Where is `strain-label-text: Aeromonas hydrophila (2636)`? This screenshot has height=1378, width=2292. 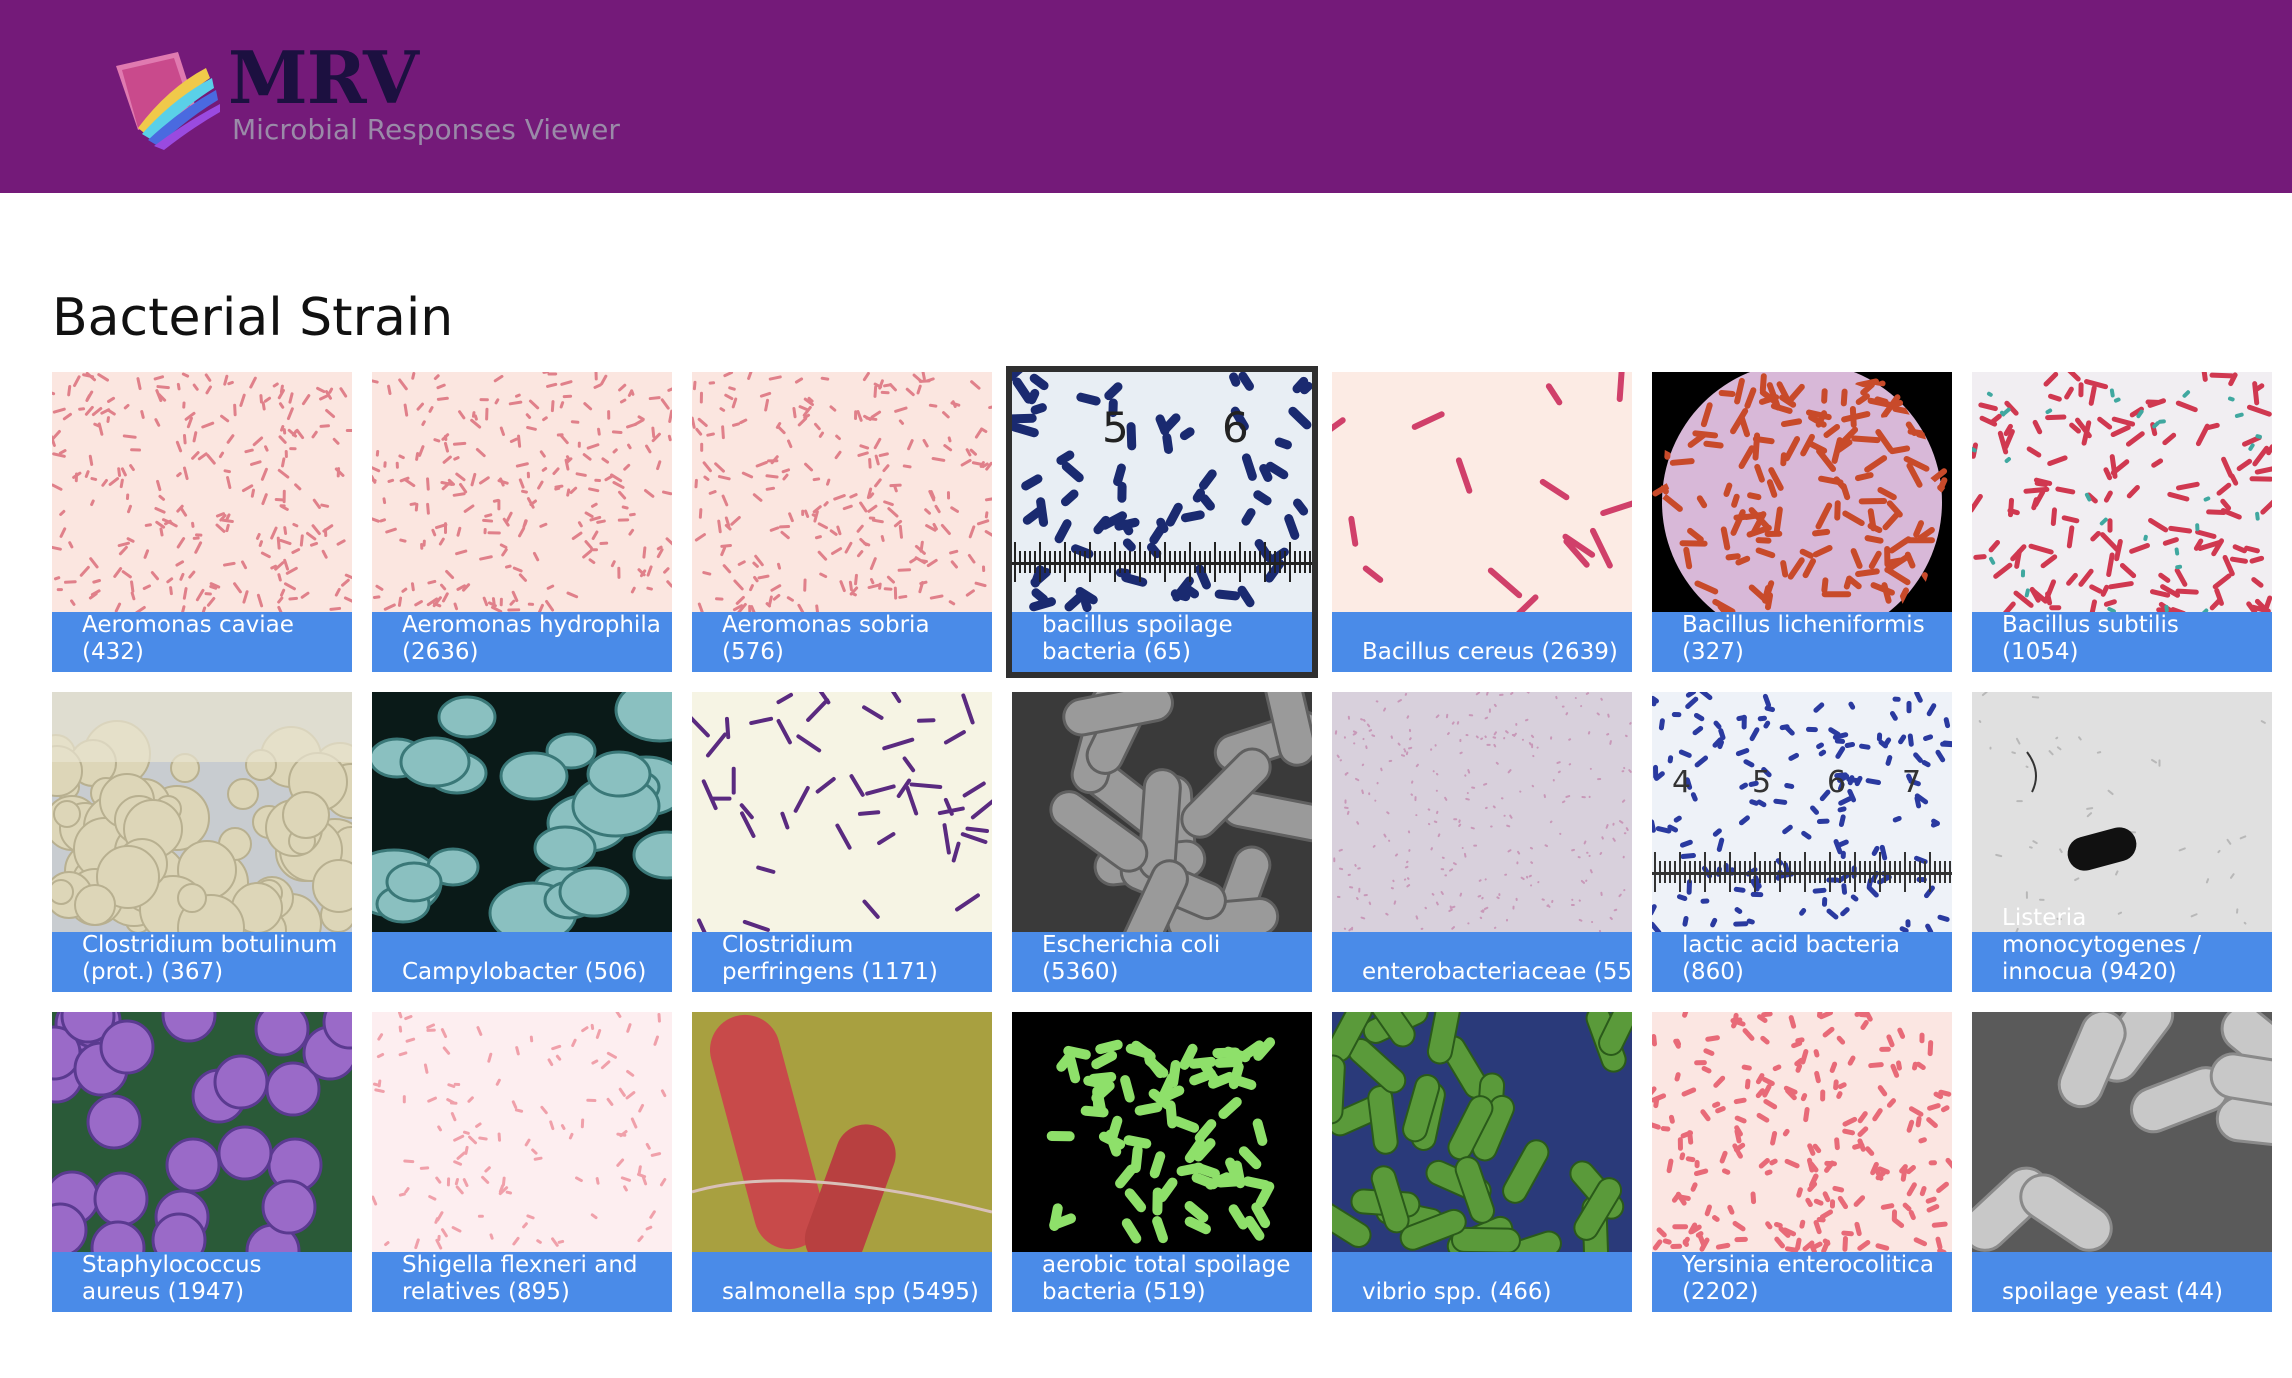
strain-label-text: Aeromonas hydrophila (2636) is located at coordinates (531, 638).